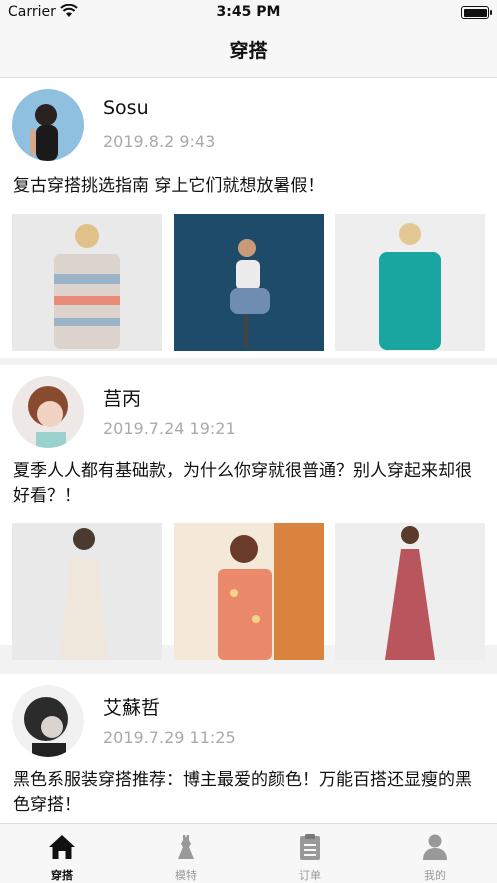 The width and height of the screenshot is (497, 883). Describe the element at coordinates (62, 847) in the screenshot. I see `home-icon` at that location.